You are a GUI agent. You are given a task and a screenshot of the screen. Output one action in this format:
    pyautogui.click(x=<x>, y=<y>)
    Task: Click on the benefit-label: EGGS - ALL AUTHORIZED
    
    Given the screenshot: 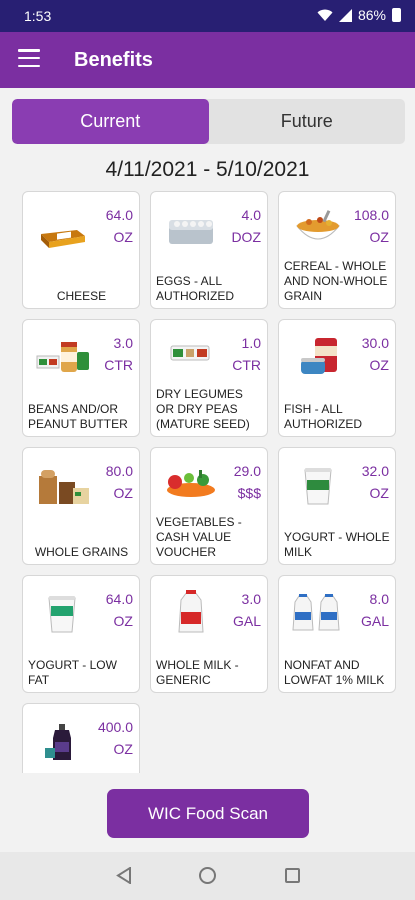 What is the action you would take?
    pyautogui.click(x=195, y=288)
    